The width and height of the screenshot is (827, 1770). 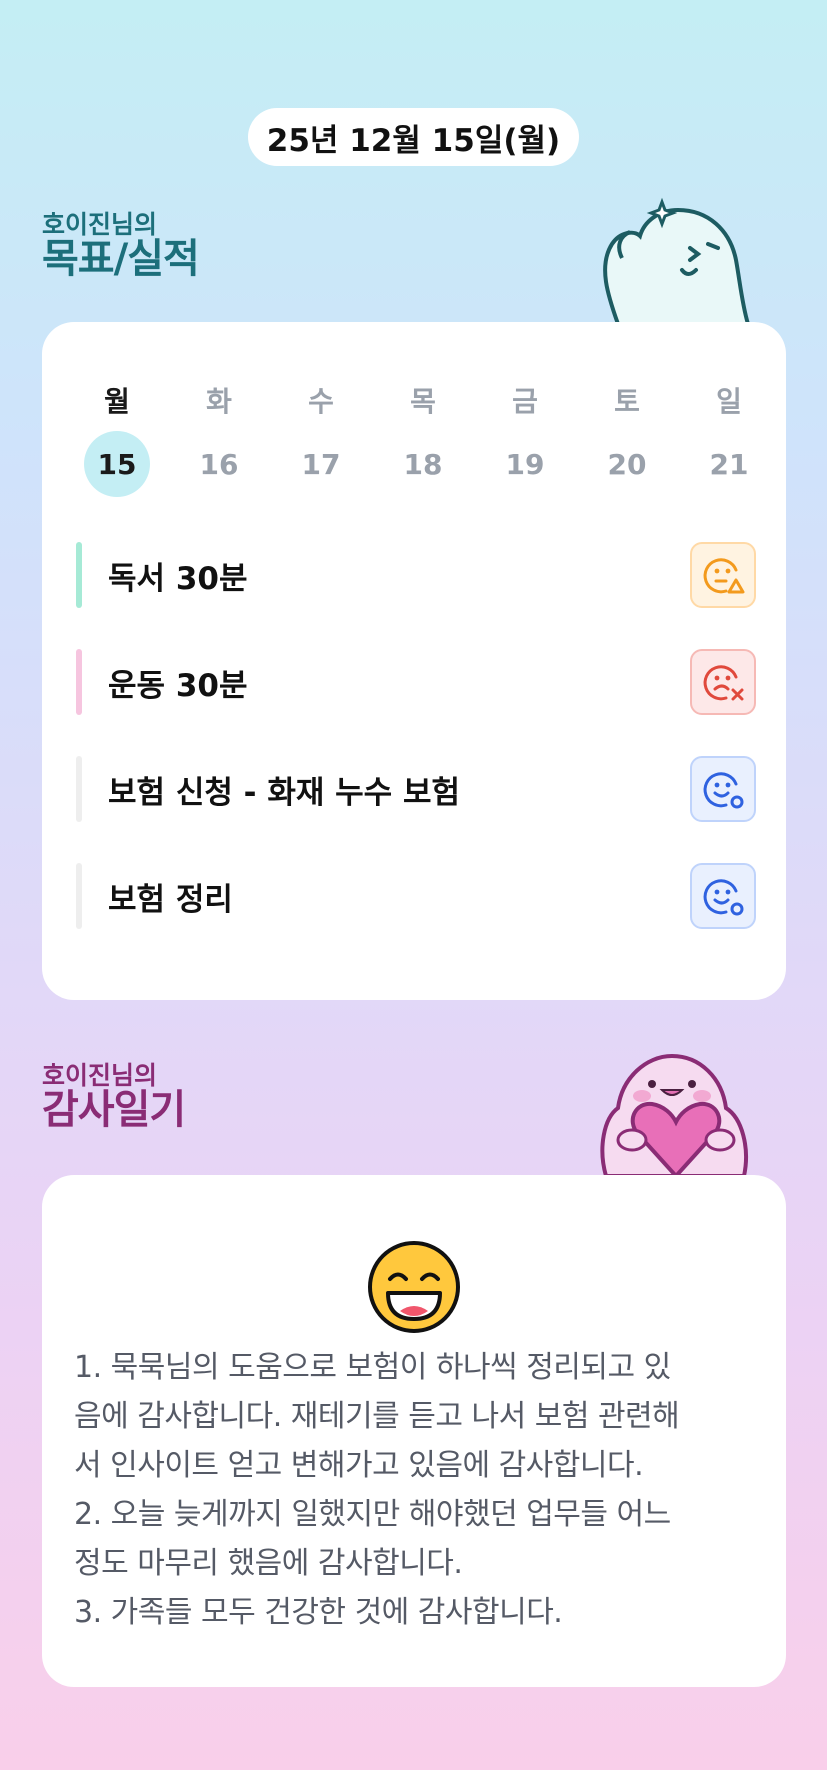 I want to click on weekday-row: 월 화 수 목 금 토 일, so click(x=423, y=400).